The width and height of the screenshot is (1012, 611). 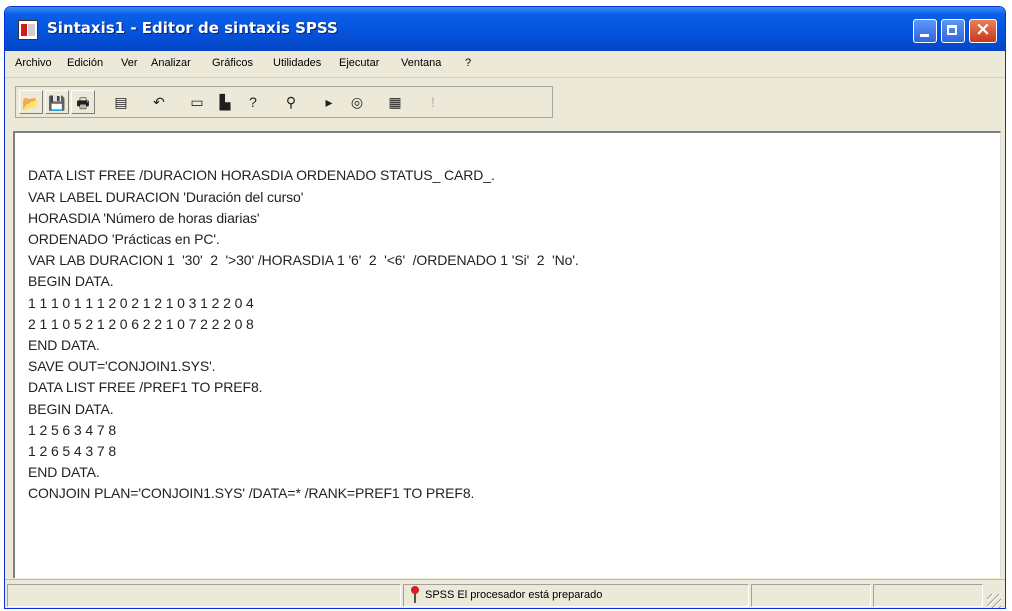 What do you see at coordinates (994, 601) in the screenshot?
I see `resize-grip` at bounding box center [994, 601].